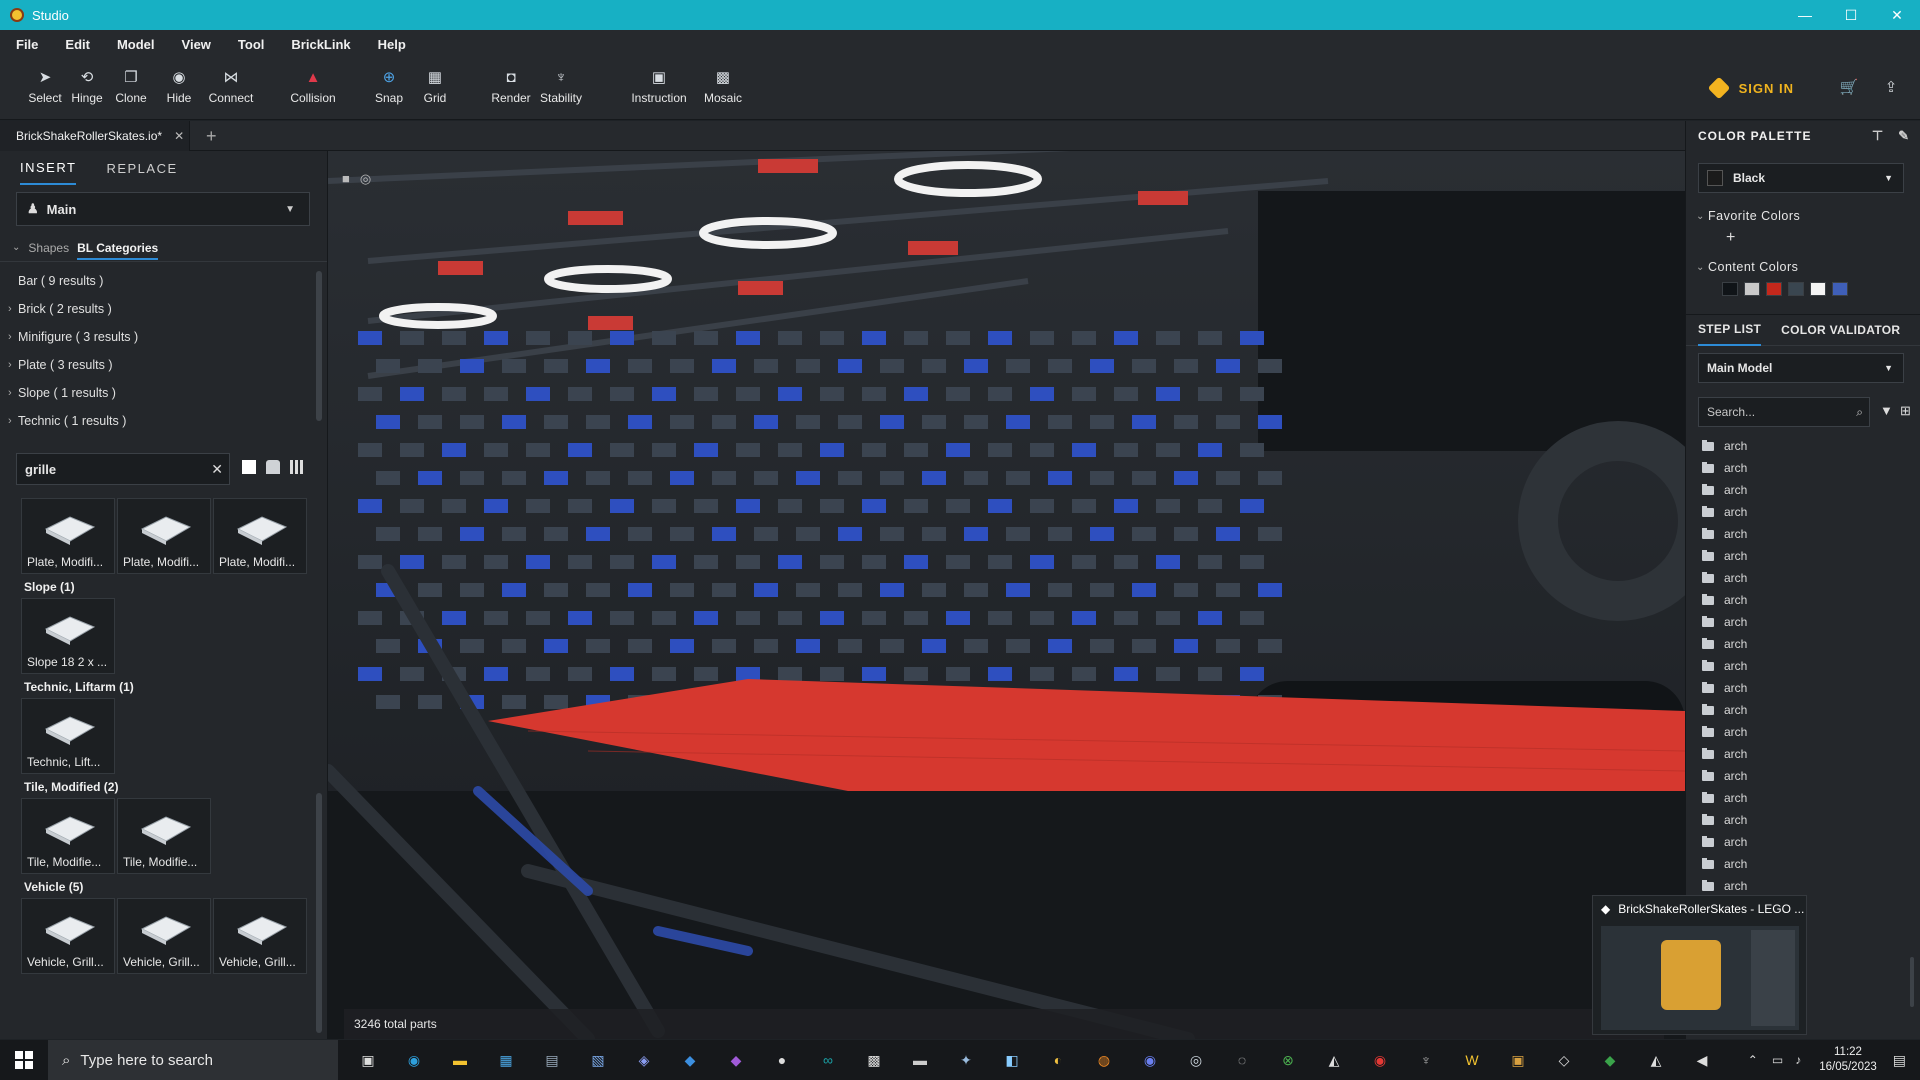  What do you see at coordinates (1150, 1060) in the screenshot?
I see `discord-icon: ◉` at bounding box center [1150, 1060].